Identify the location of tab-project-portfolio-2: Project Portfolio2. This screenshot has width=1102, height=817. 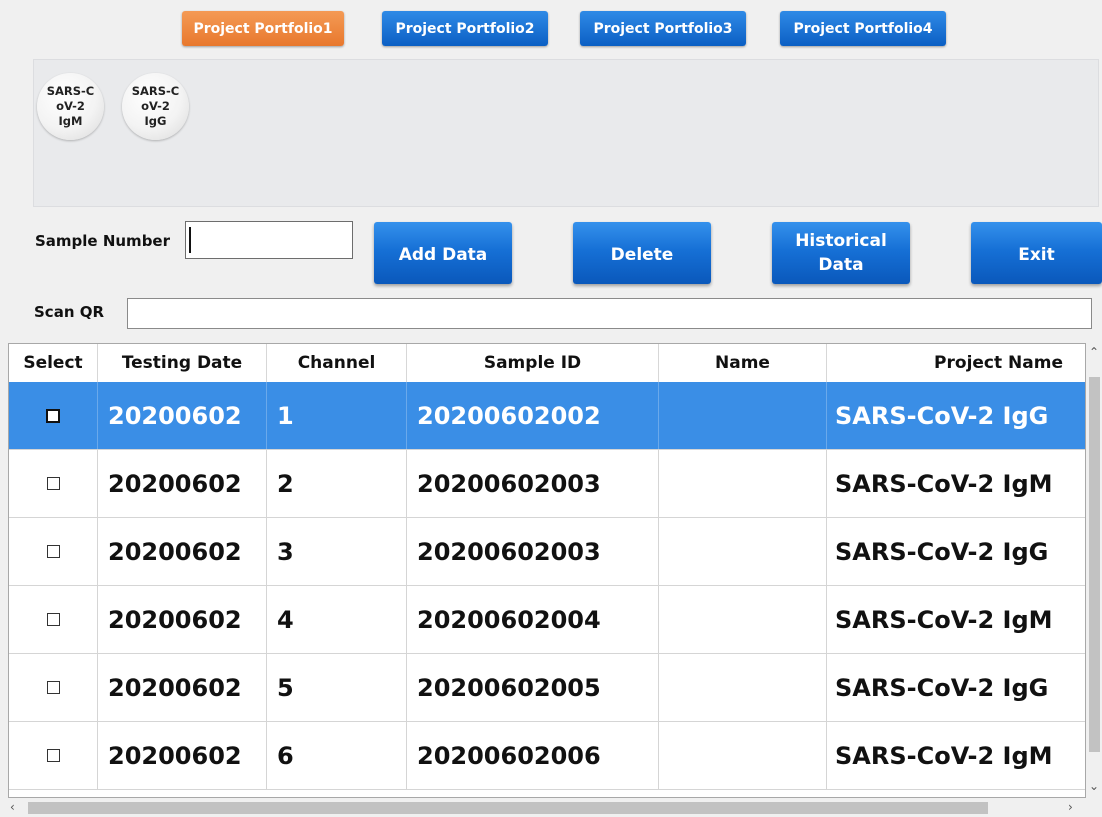
(465, 28).